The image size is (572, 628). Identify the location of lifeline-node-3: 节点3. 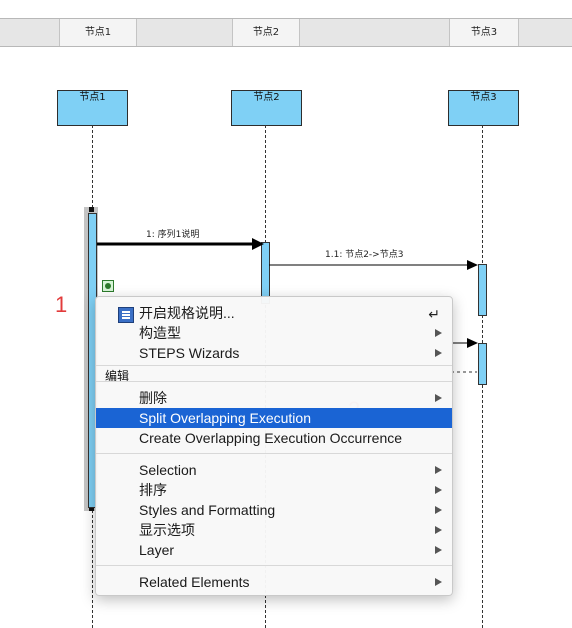
(483, 108).